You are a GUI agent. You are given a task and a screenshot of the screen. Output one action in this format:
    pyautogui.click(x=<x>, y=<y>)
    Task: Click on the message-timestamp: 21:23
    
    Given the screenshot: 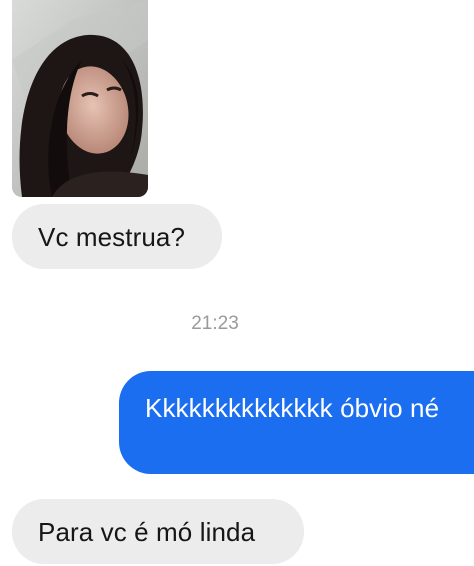 What is the action you would take?
    pyautogui.click(x=215, y=323)
    